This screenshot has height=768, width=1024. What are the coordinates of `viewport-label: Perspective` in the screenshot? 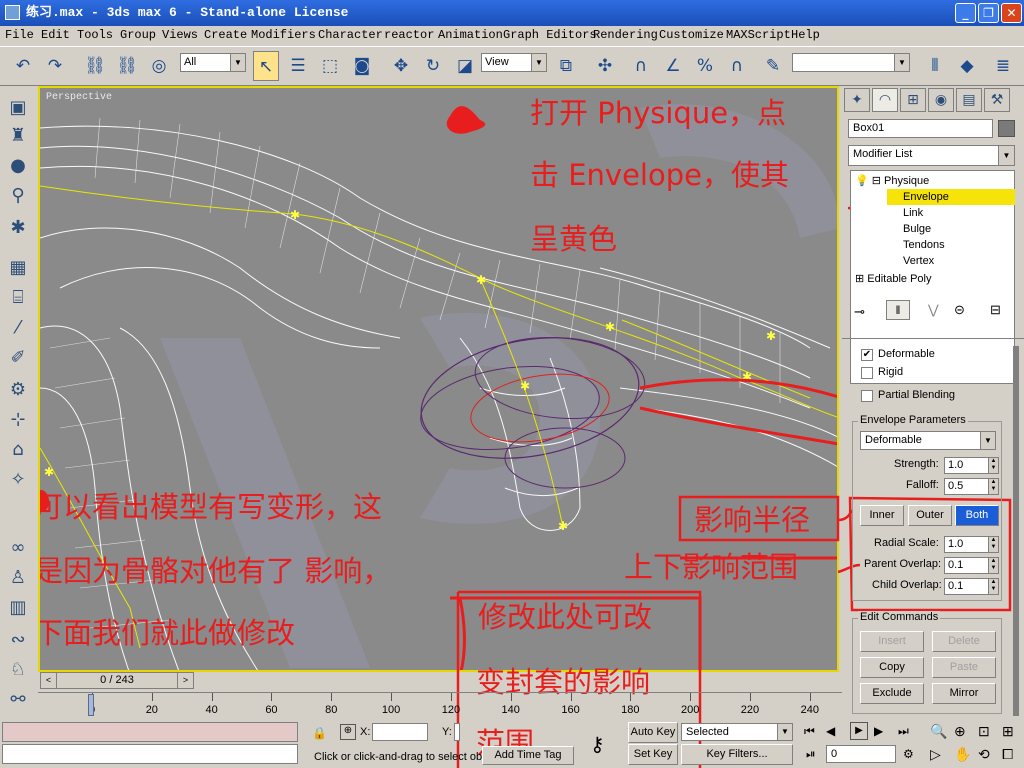 It's located at (79, 97).